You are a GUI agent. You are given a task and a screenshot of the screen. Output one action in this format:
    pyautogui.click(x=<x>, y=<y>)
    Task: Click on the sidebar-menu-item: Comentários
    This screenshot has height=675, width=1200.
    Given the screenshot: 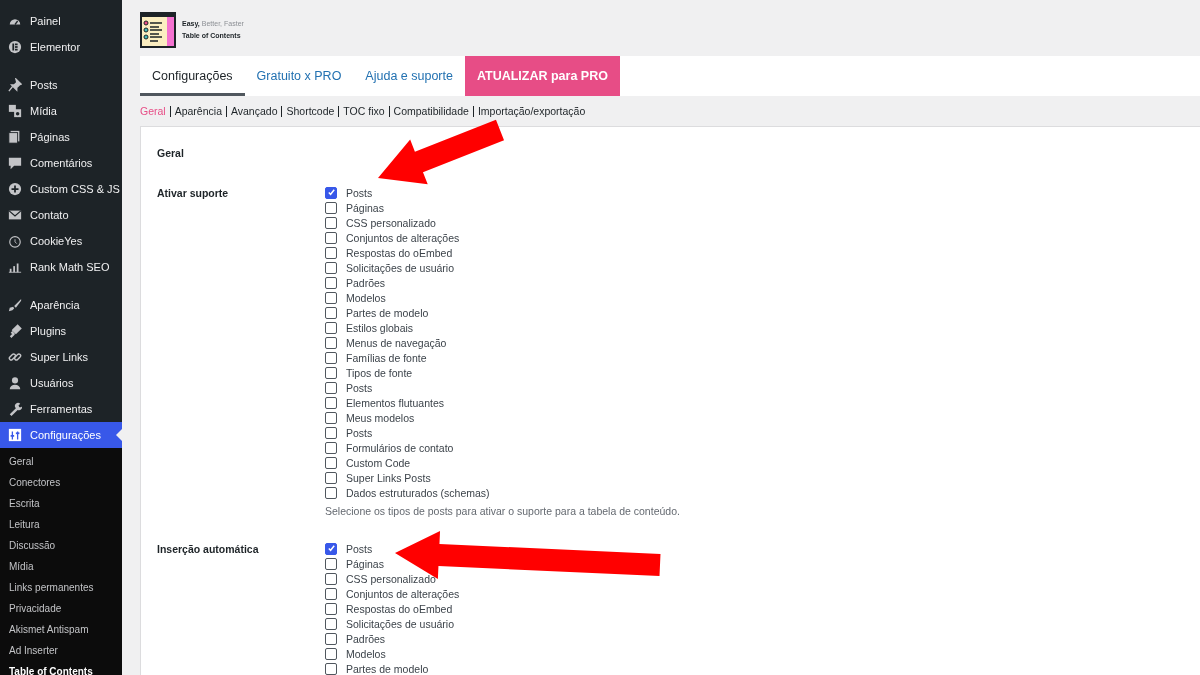 What is the action you would take?
    pyautogui.click(x=61, y=163)
    